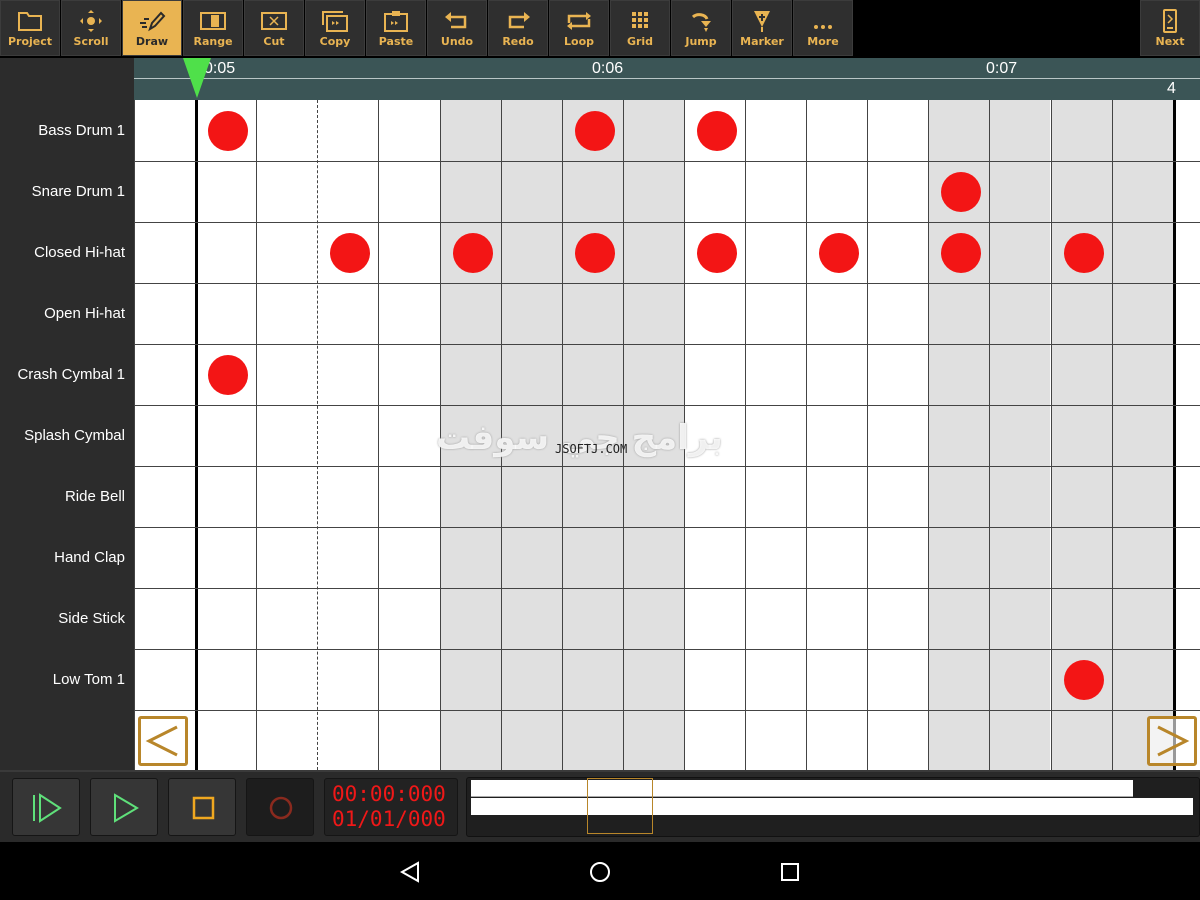 The width and height of the screenshot is (1200, 900). Describe the element at coordinates (91, 618) in the screenshot. I see `track-label: Side Stick` at that location.